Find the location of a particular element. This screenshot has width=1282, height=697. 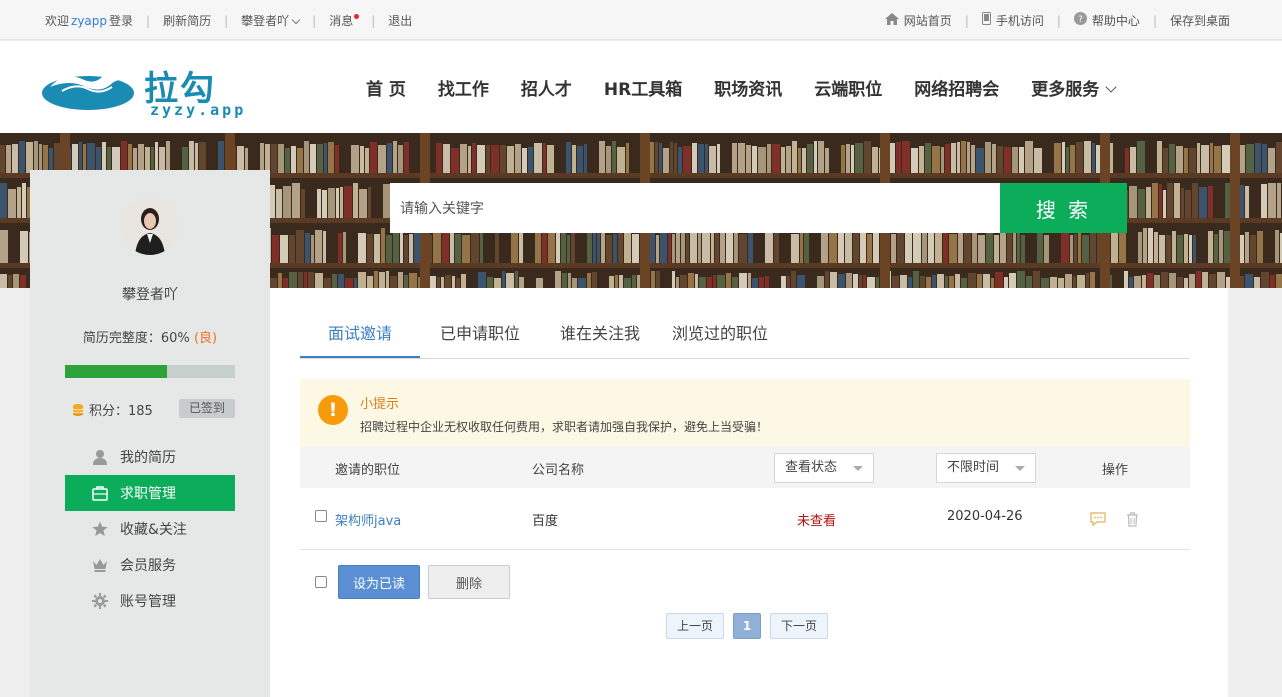

tip-title: 小提示 is located at coordinates (380, 404).